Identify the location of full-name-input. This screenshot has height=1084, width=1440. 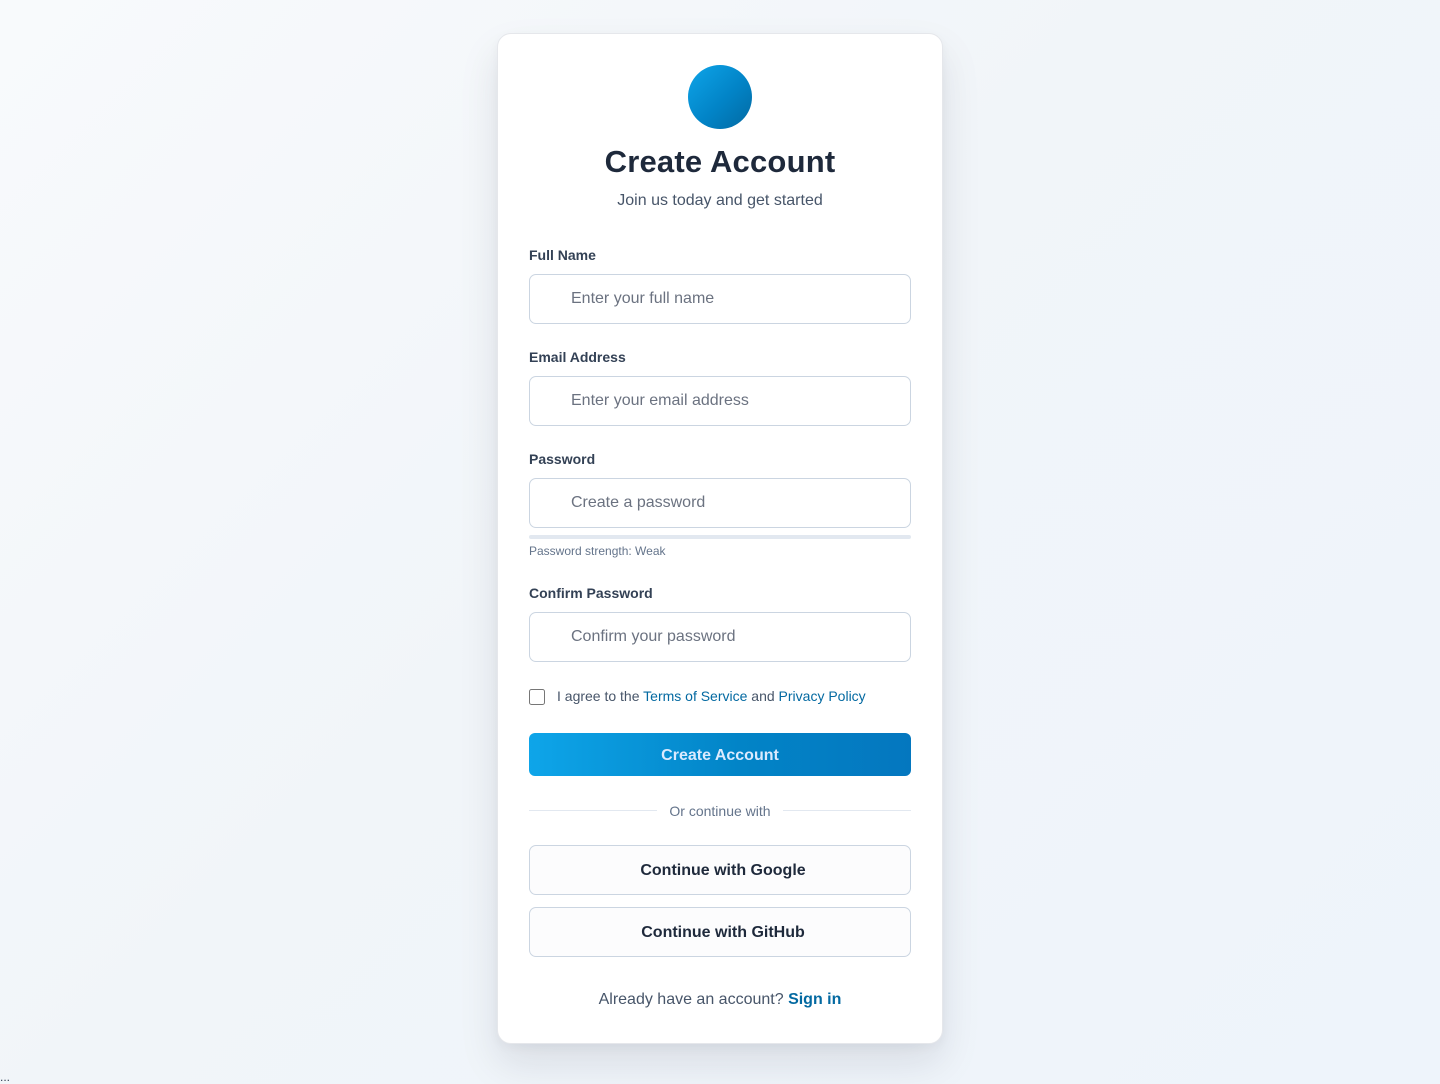
(720, 299).